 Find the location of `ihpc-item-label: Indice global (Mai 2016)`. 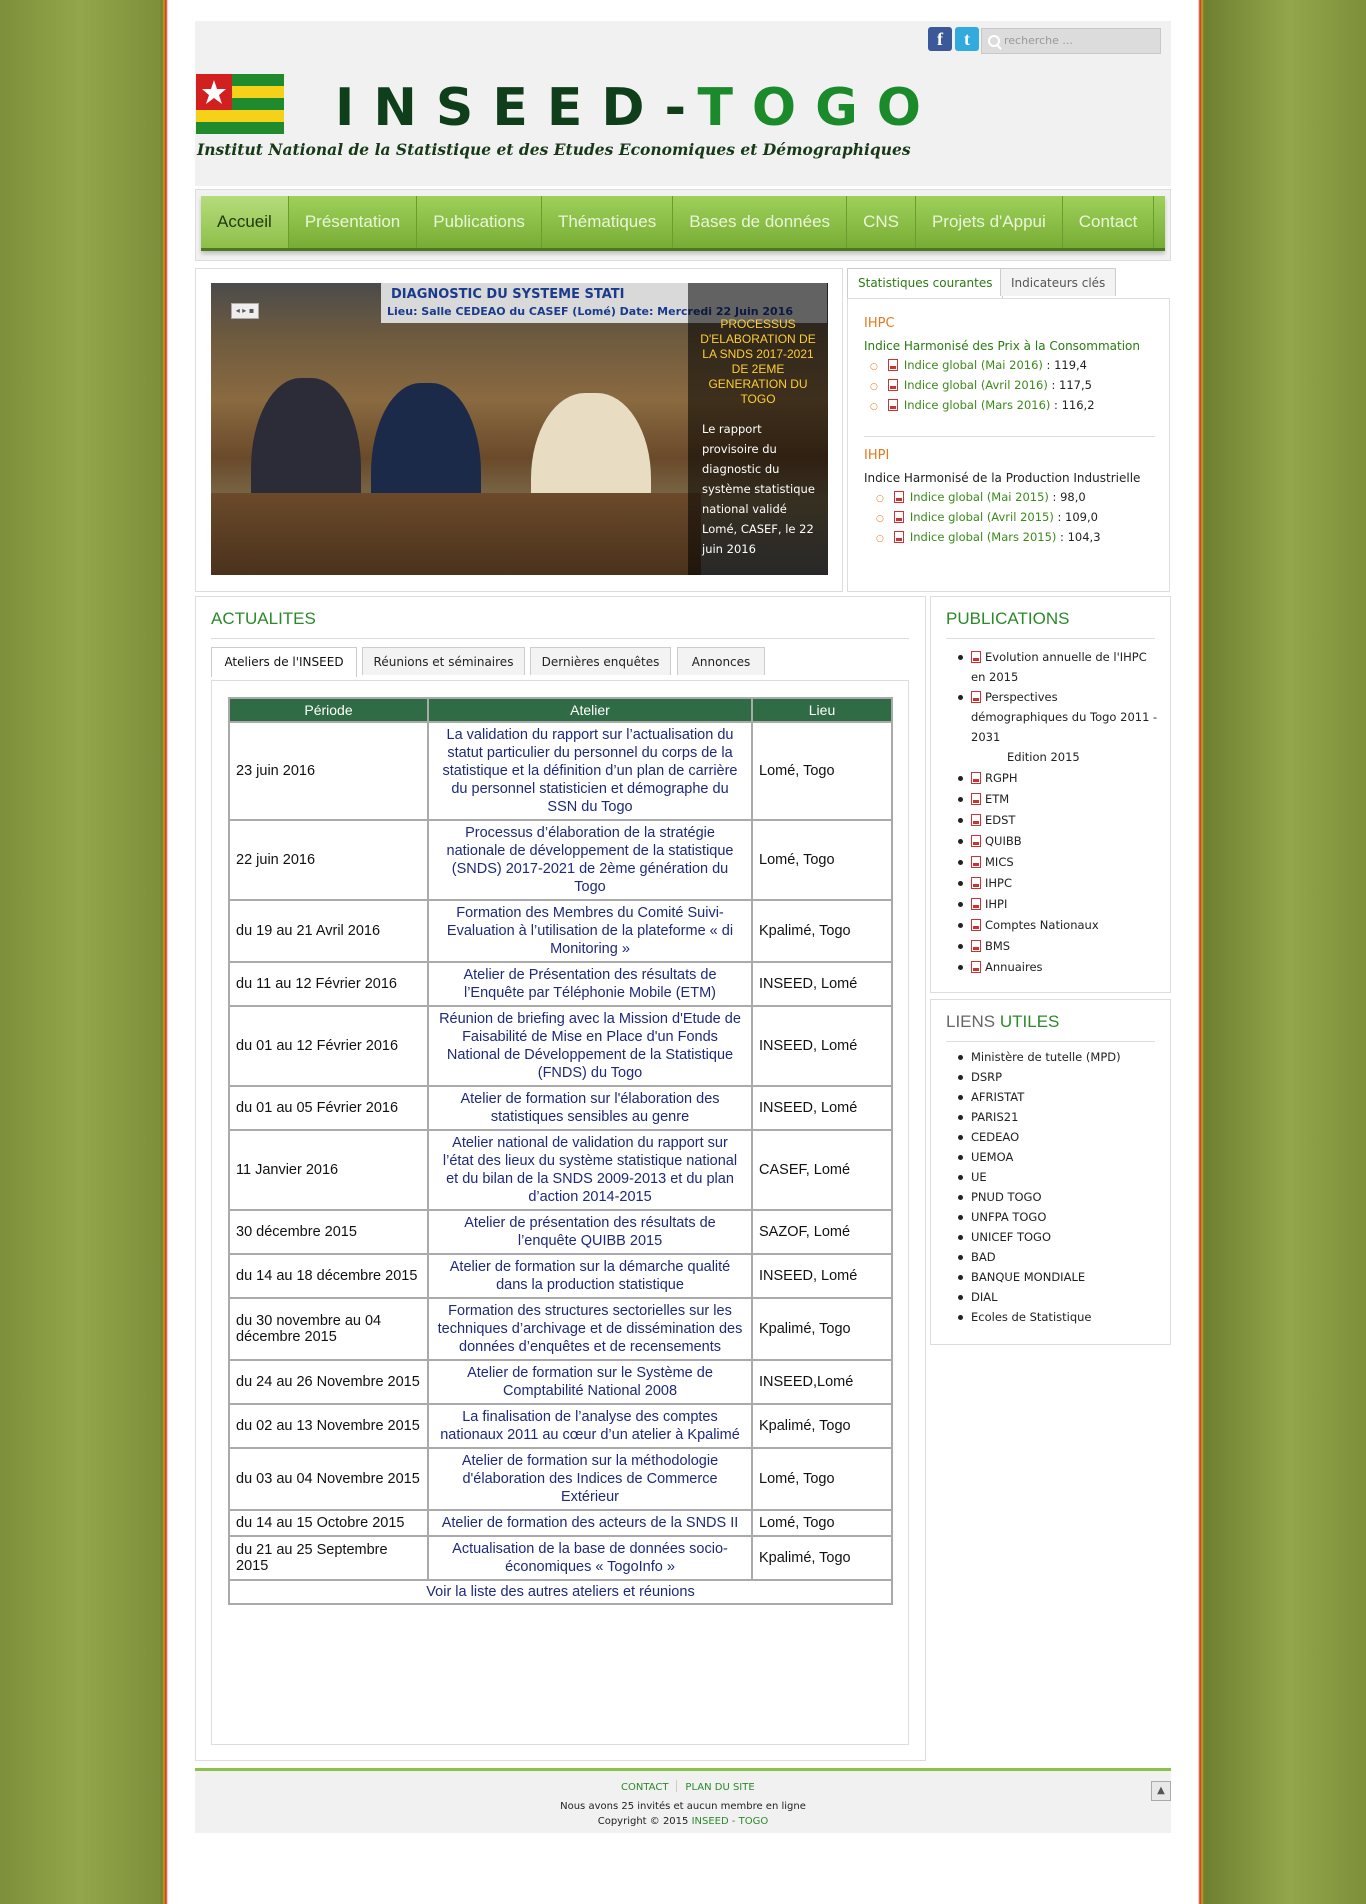

ihpc-item-label: Indice global (Mai 2016) is located at coordinates (973, 365).